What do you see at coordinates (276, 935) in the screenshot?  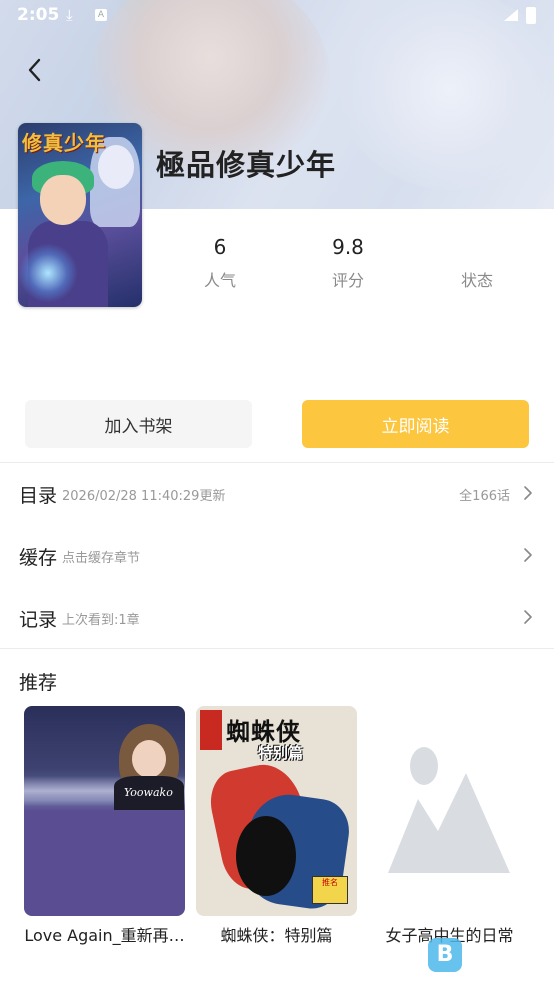 I see `recommend-label: 蜘蛛侠：特别篇` at bounding box center [276, 935].